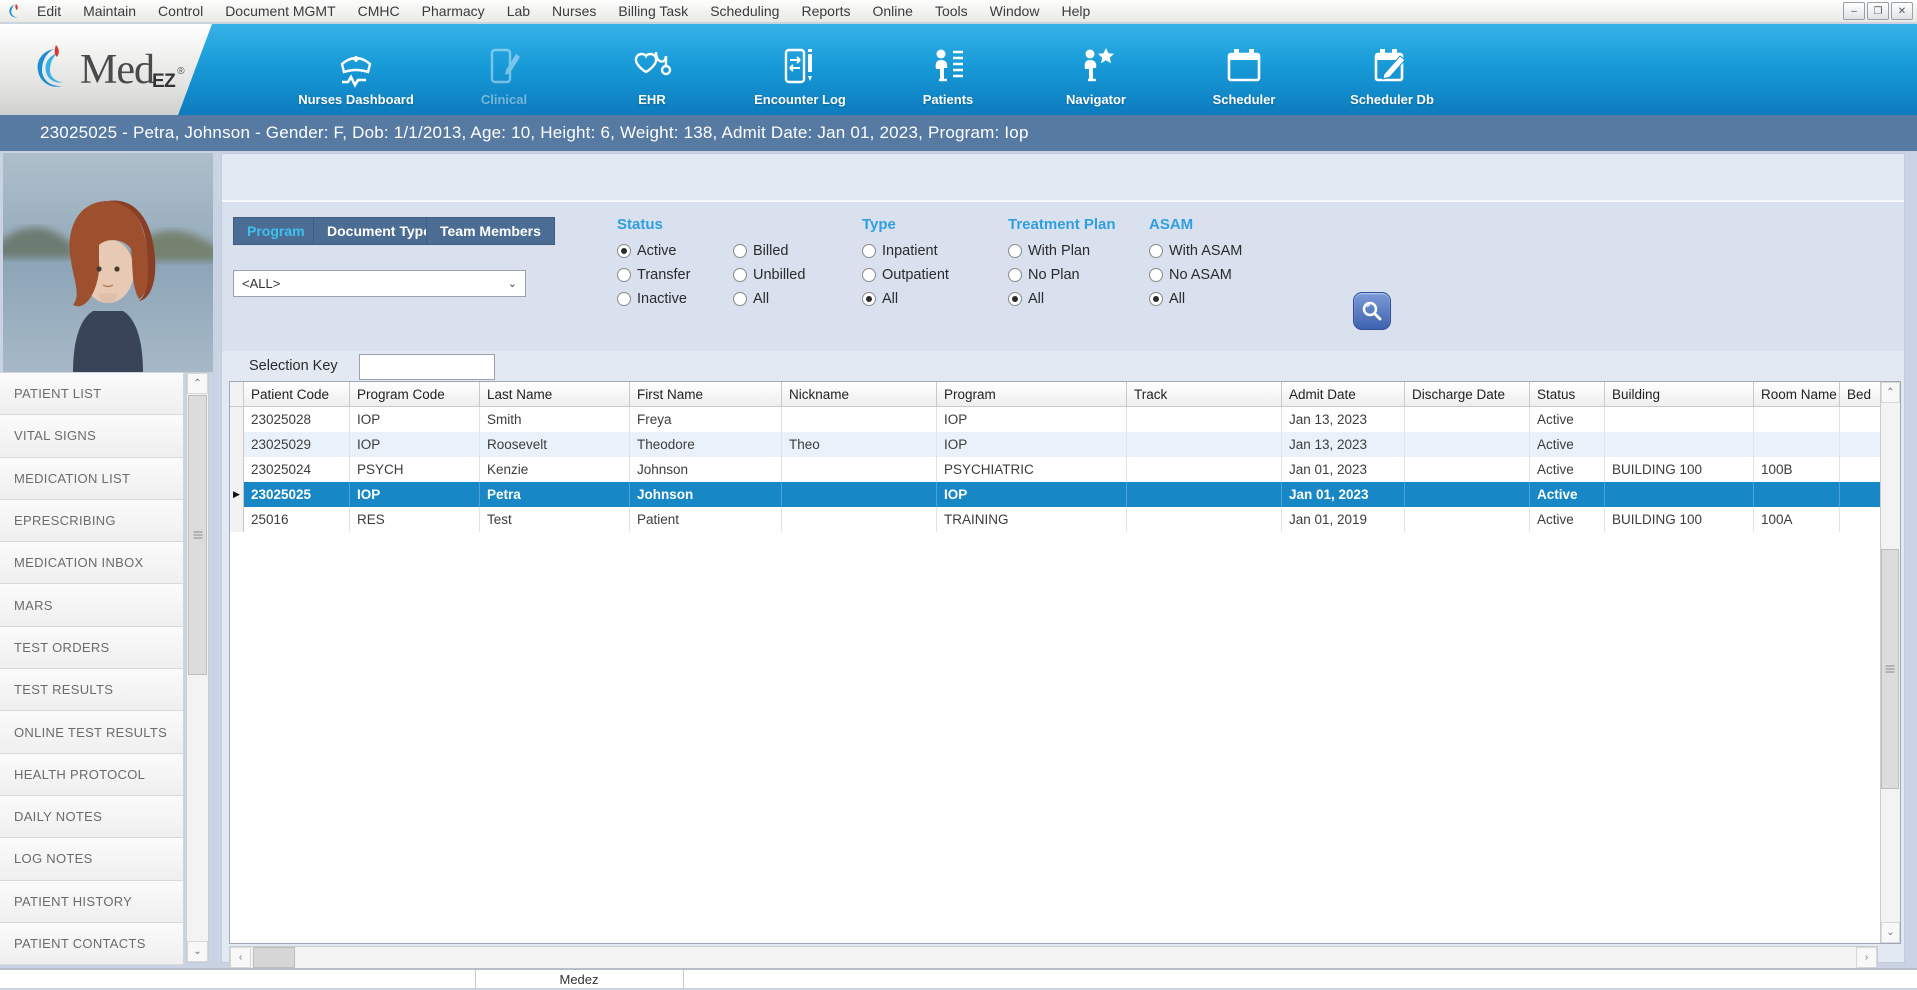  What do you see at coordinates (427, 367) in the screenshot?
I see `selection-key-input` at bounding box center [427, 367].